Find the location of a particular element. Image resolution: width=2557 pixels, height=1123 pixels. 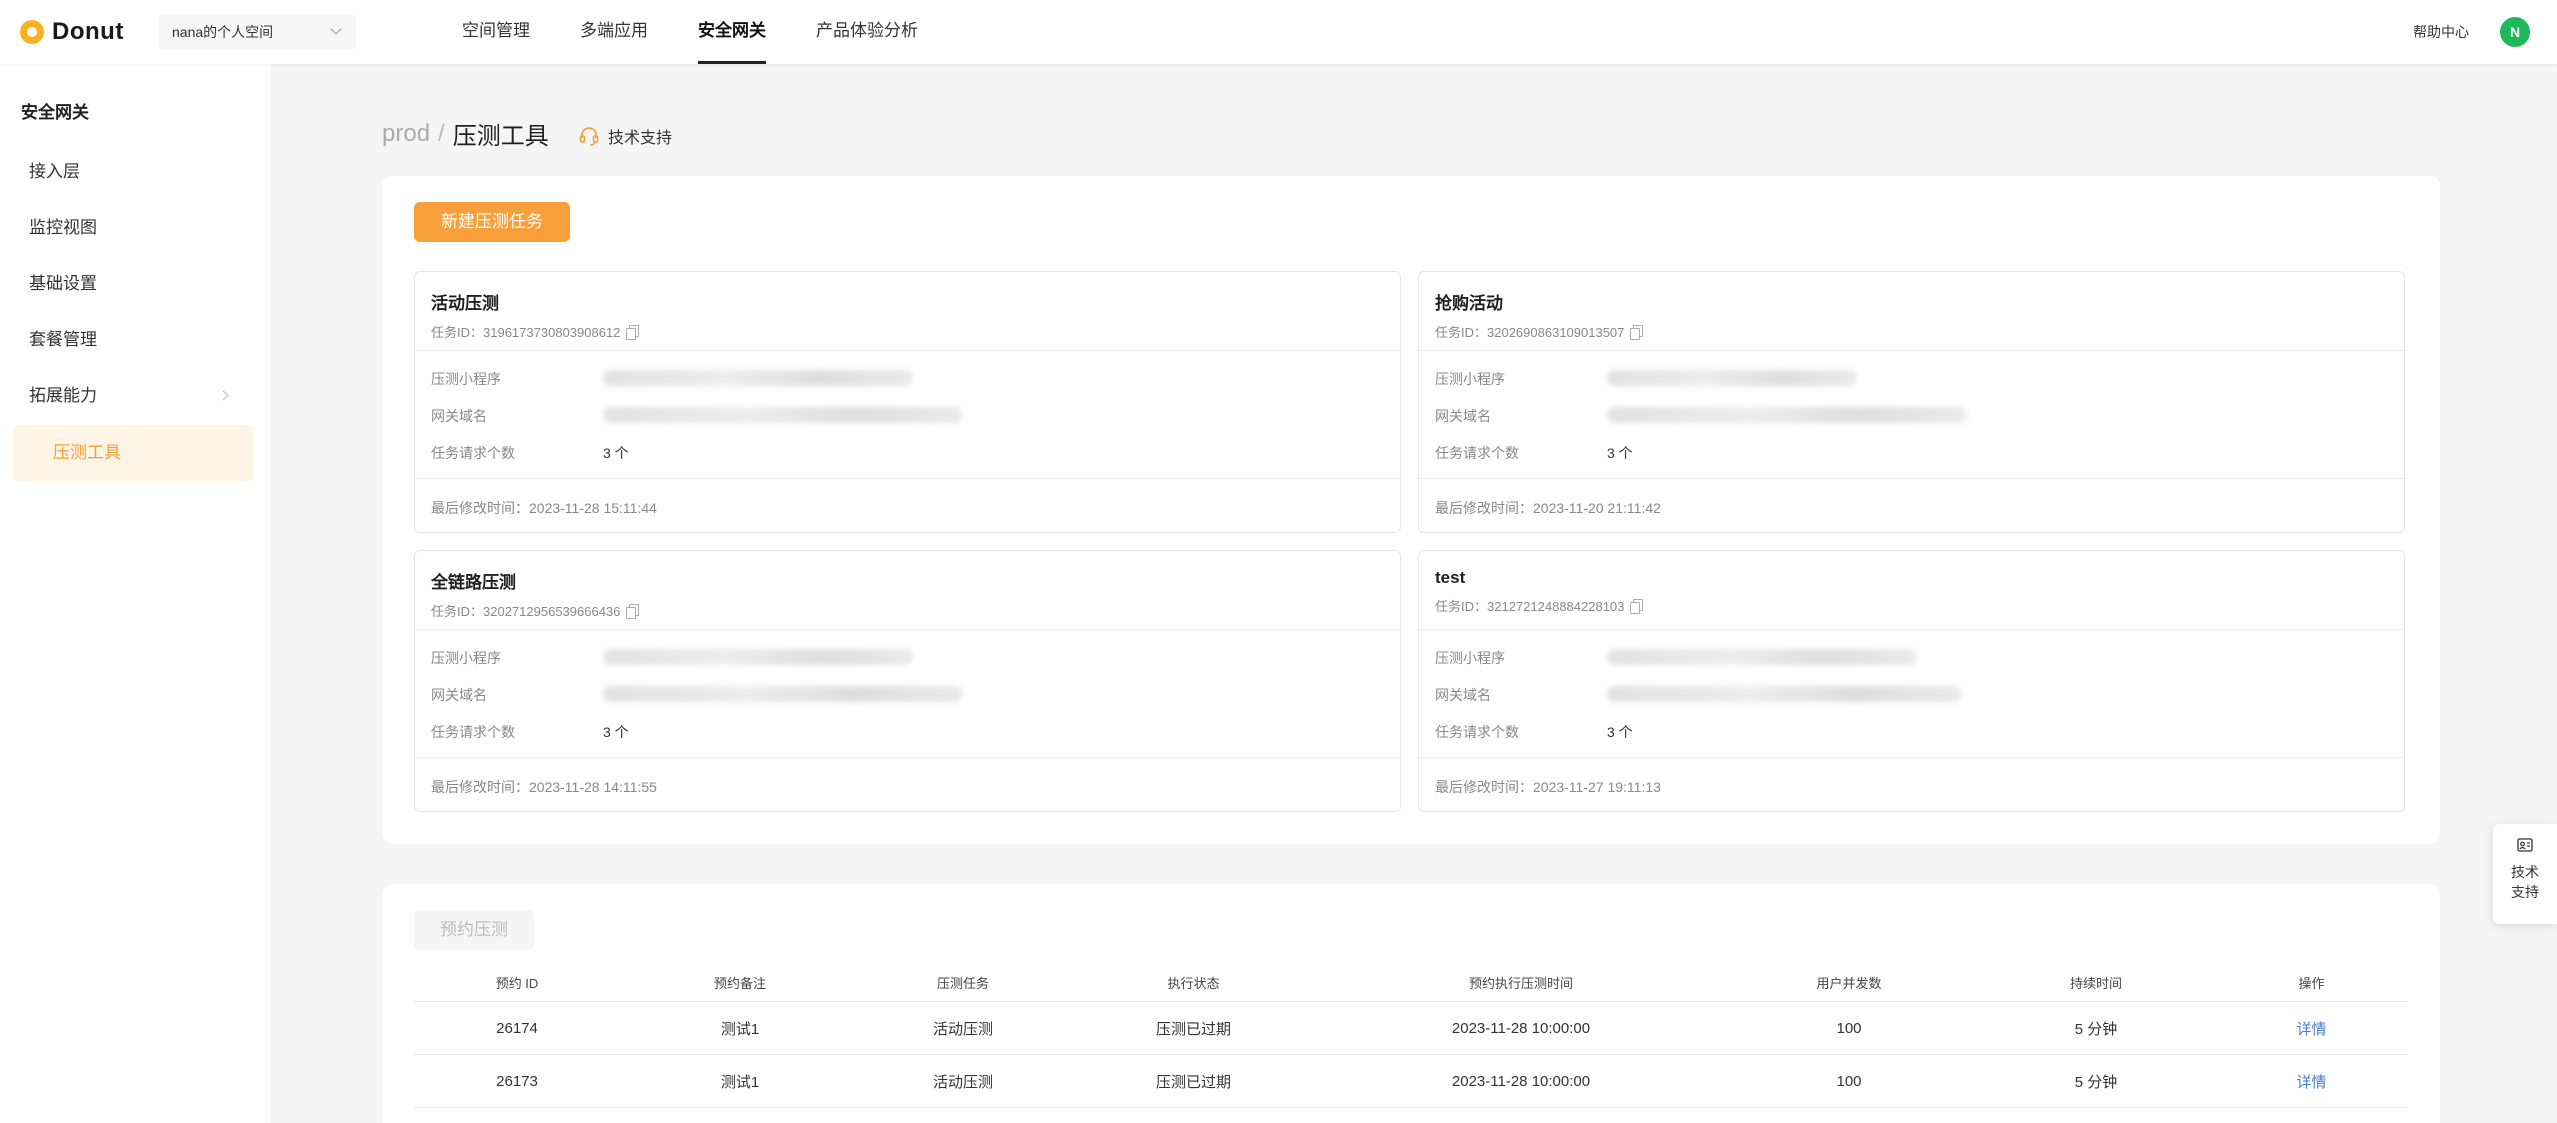

nav-space-management: 空间管理 is located at coordinates (496, 32).